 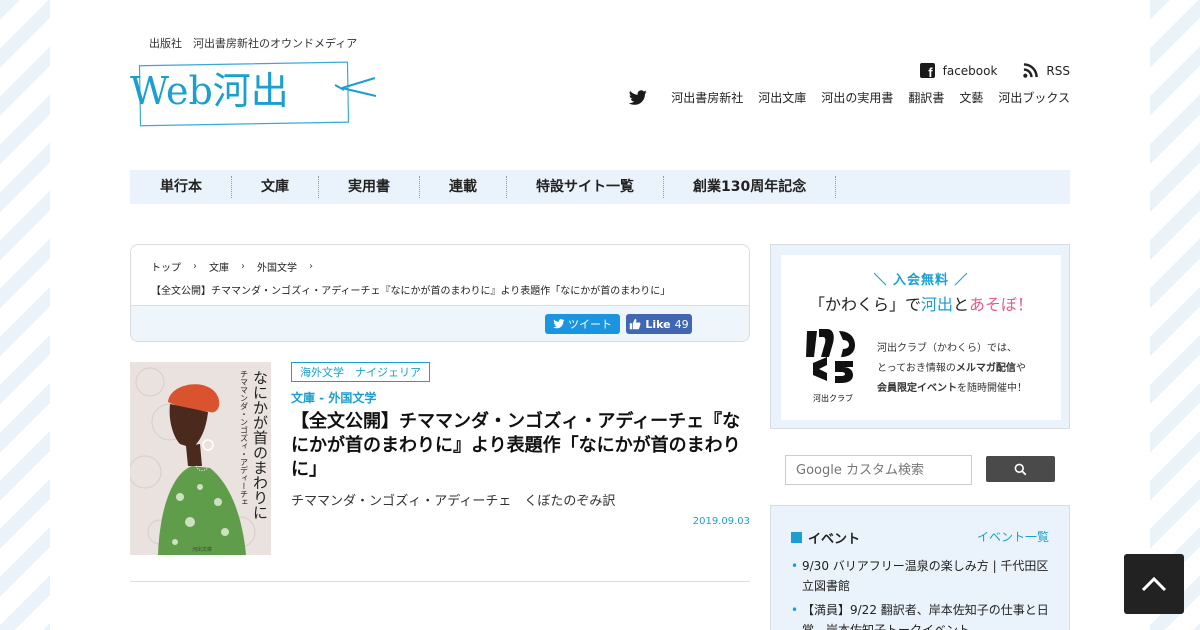 I want to click on breadcrumb-item: 外国文学, so click(x=277, y=266).